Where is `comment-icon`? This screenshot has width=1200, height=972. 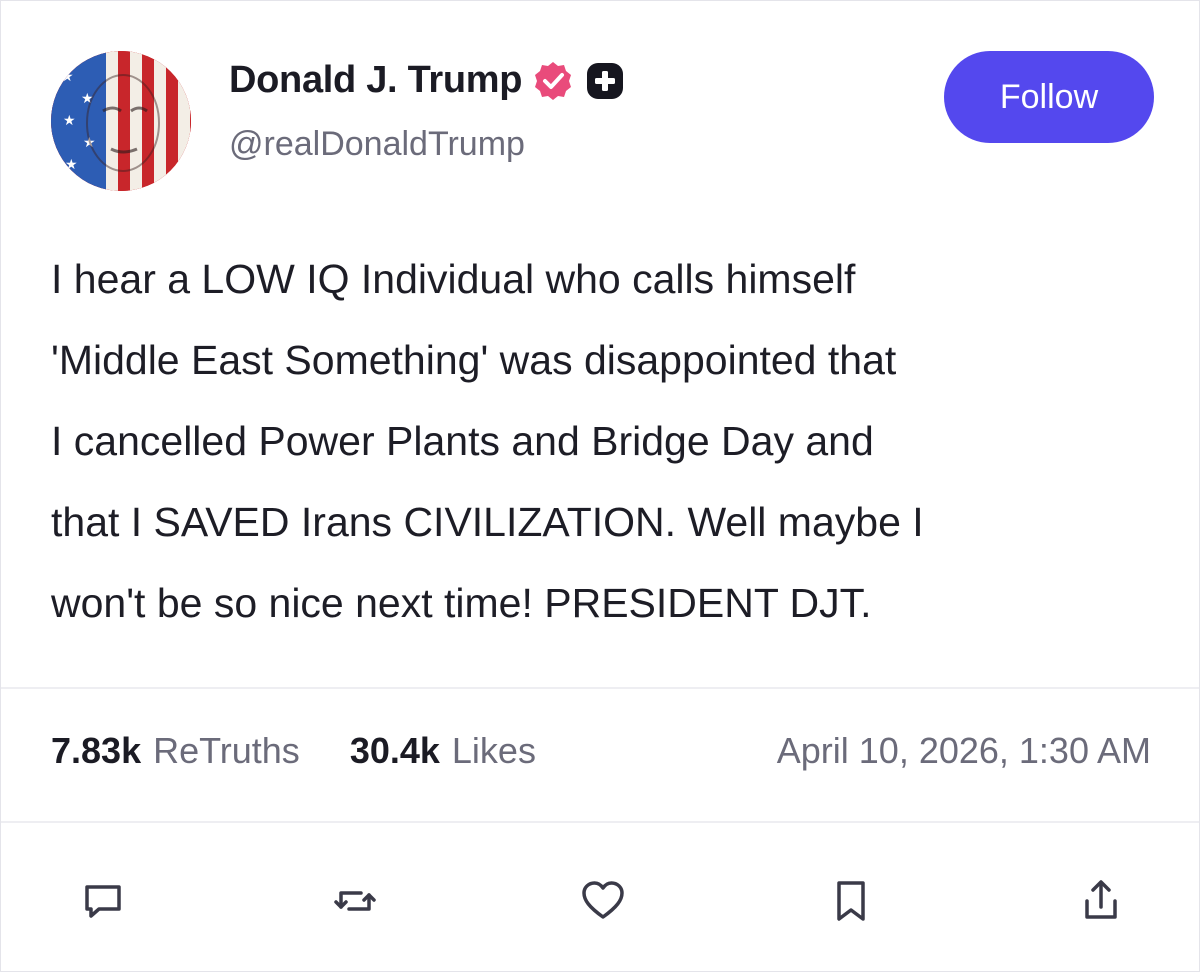
comment-icon is located at coordinates (103, 901).